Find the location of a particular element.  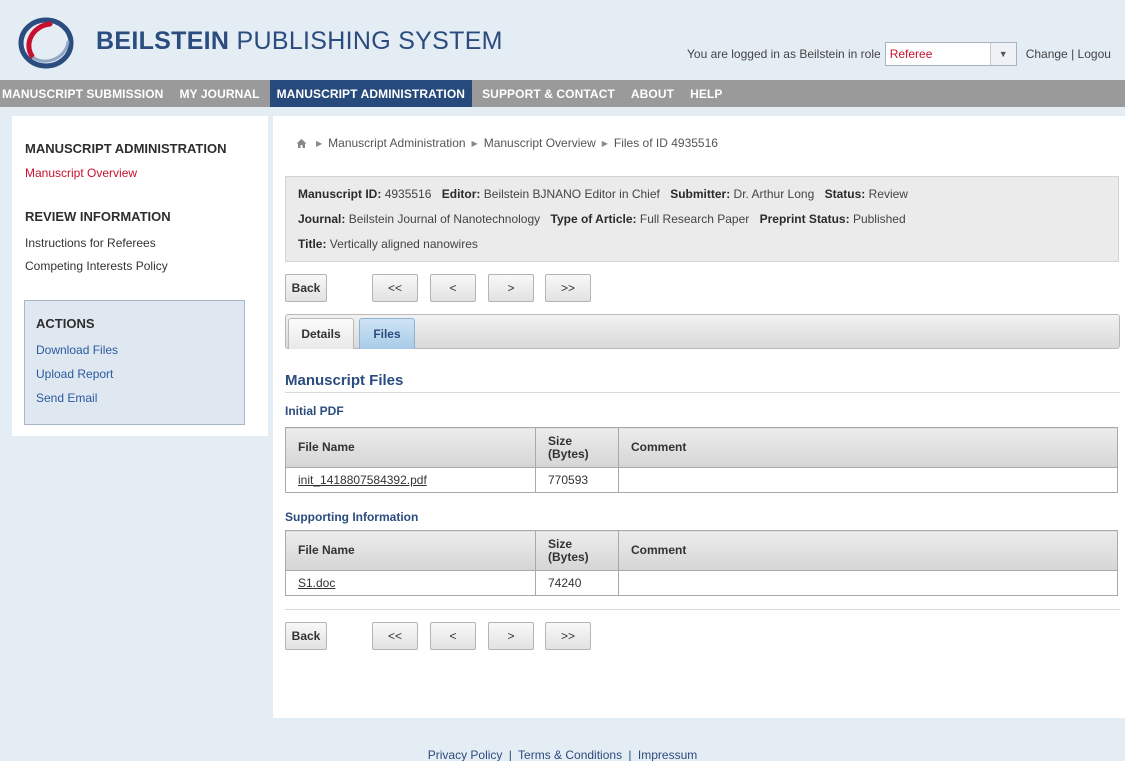

sidebar-review-heading: REVIEW INFORMATION is located at coordinates (98, 216).